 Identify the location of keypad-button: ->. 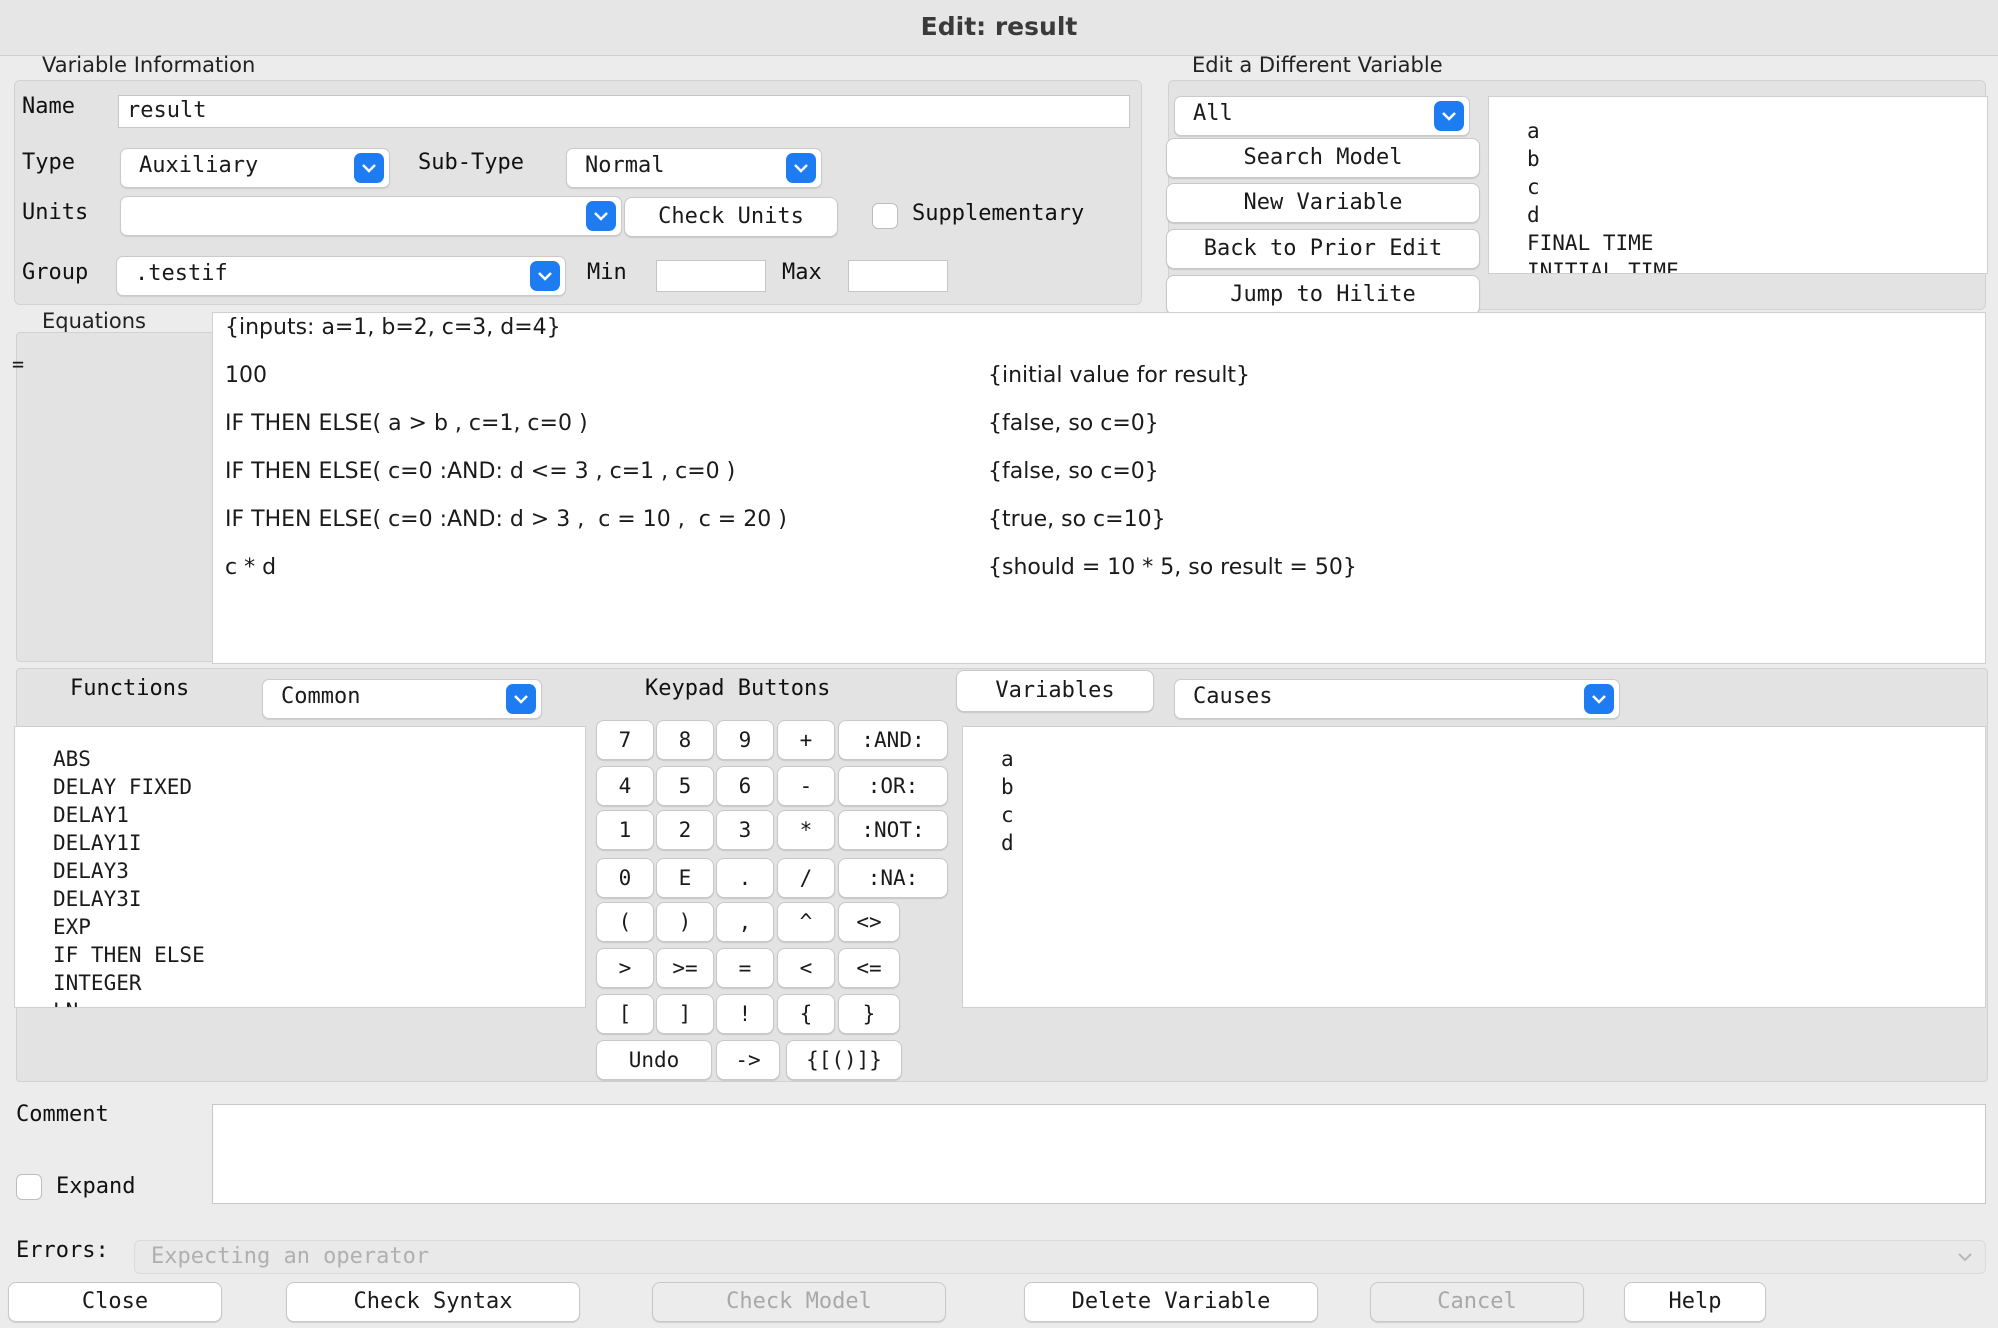
(748, 1060).